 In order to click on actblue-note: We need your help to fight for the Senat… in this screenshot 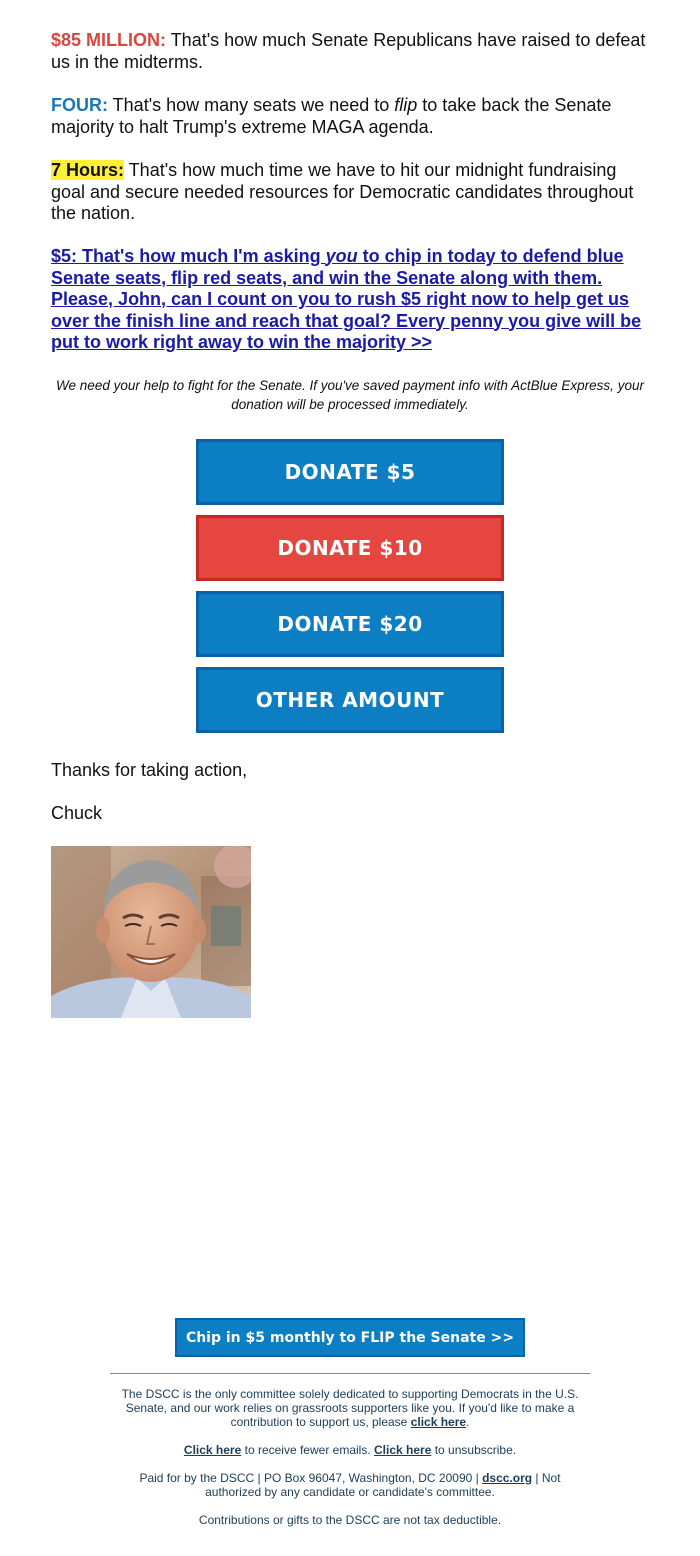, I will do `click(350, 395)`.